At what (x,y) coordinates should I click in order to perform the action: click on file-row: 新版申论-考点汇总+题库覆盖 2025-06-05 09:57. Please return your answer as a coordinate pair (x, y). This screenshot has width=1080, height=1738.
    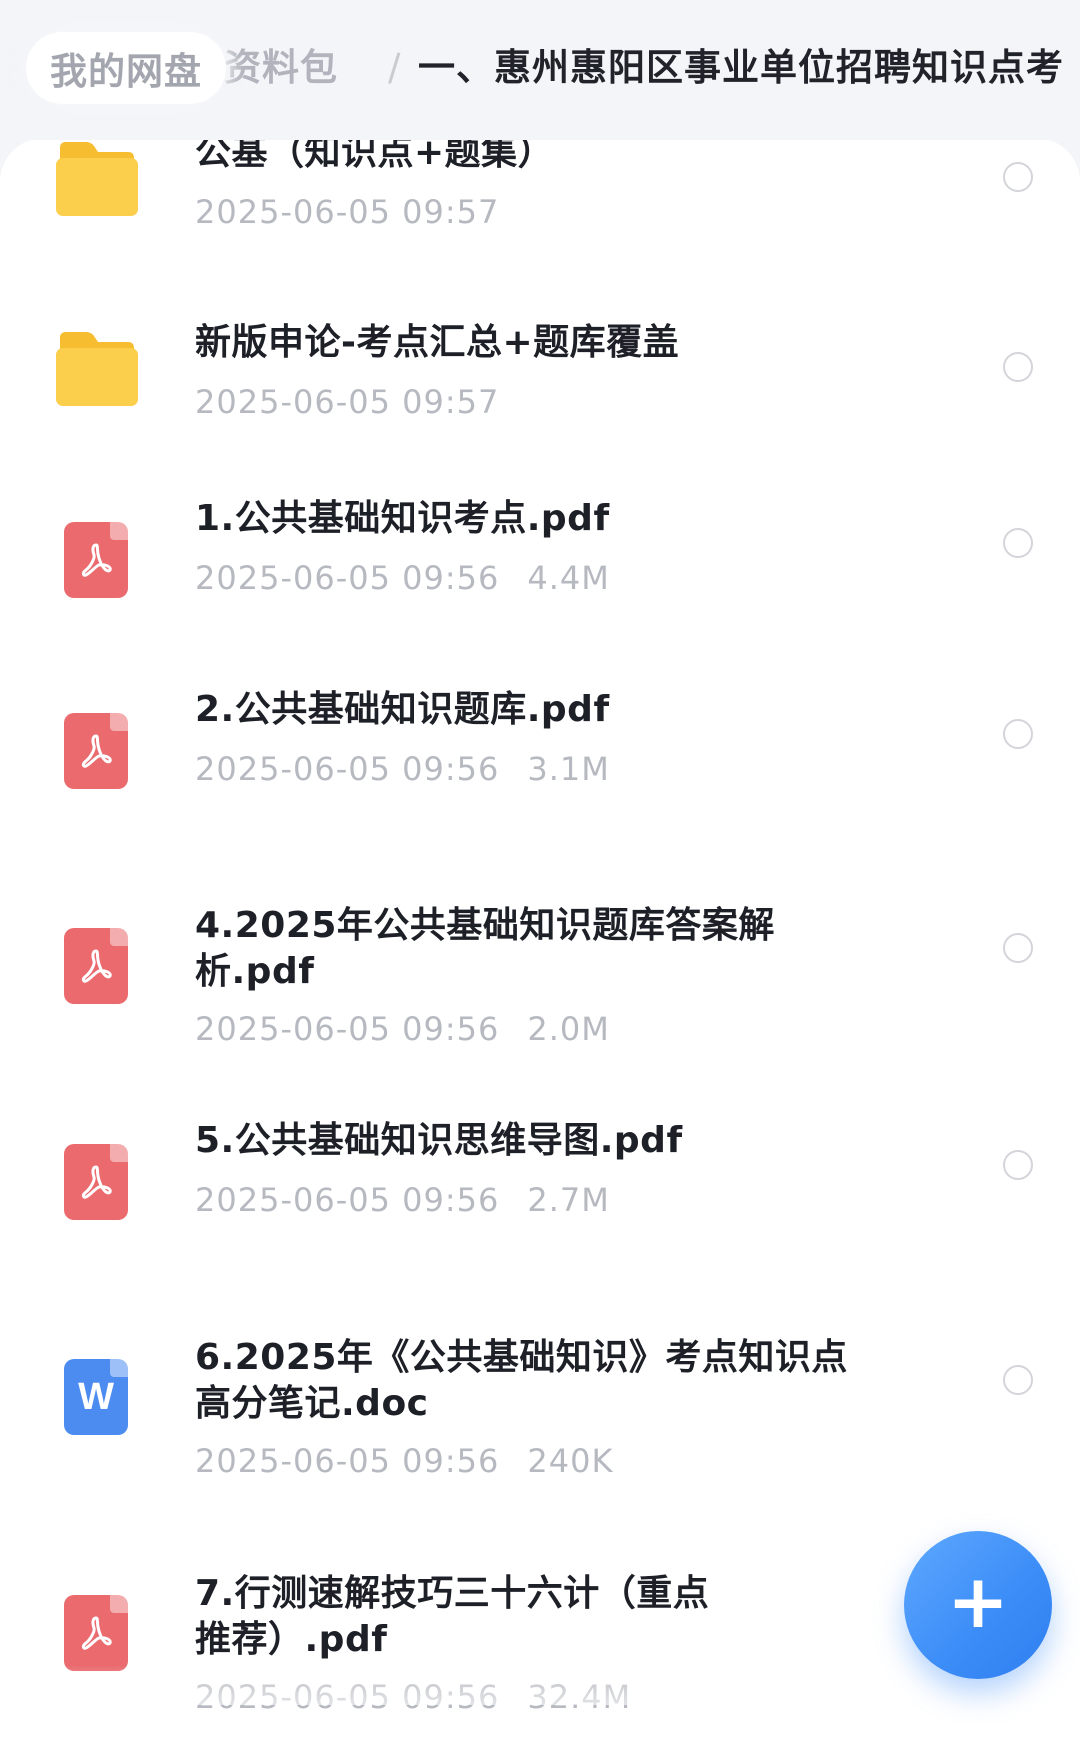
    Looking at the image, I should click on (540, 420).